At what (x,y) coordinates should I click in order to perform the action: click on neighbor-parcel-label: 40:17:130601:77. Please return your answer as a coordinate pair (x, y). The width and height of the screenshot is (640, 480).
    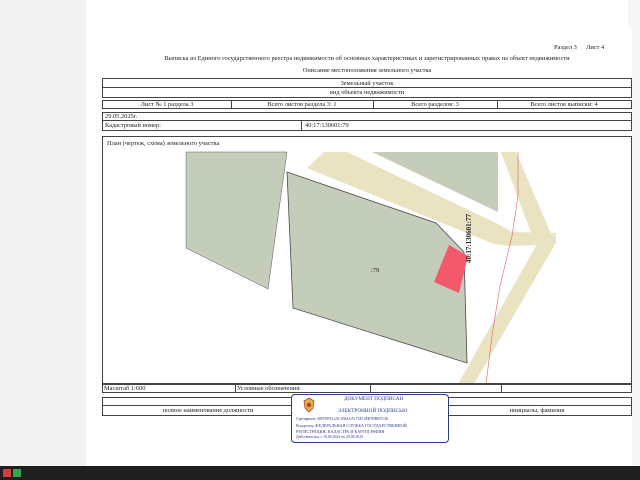
    Looking at the image, I should click on (469, 238).